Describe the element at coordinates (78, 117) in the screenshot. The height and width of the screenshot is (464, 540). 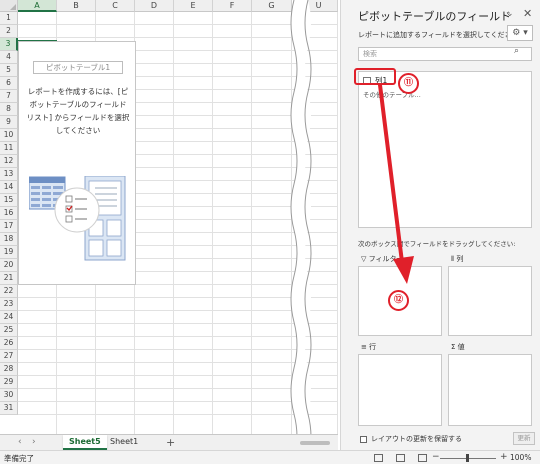
I see `instruction-line: リスト] からフィールドを選択` at that location.